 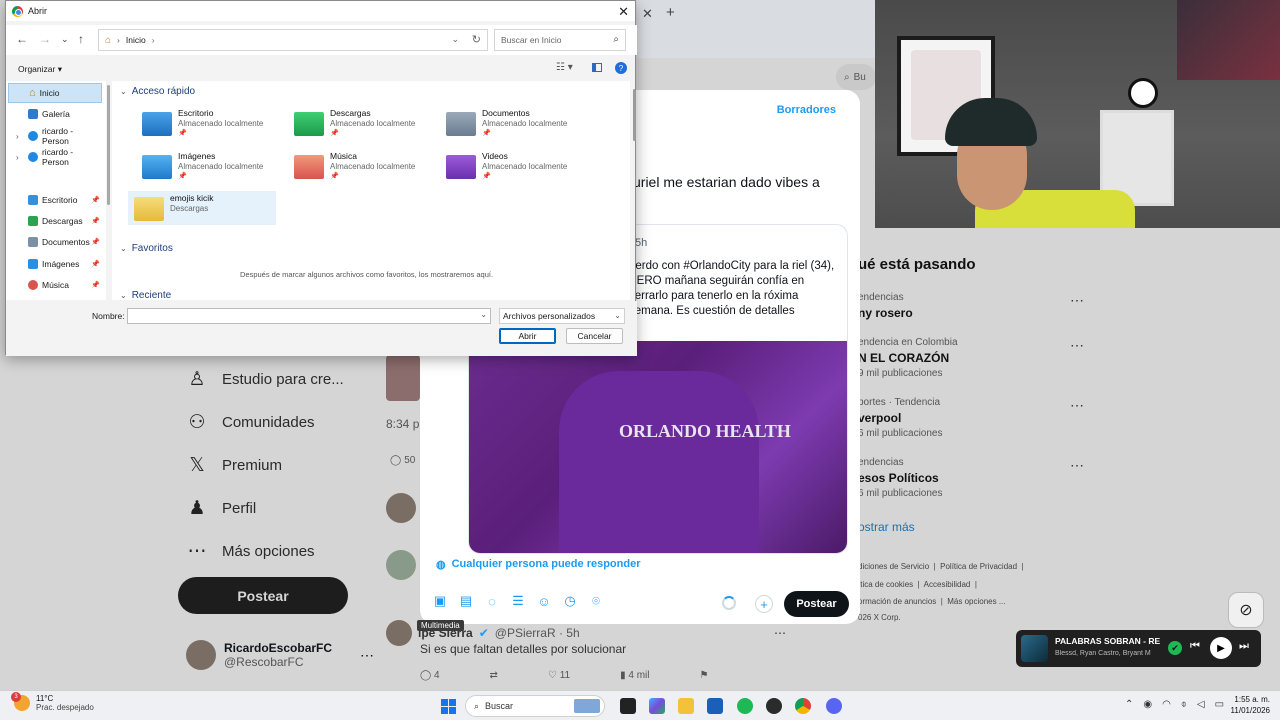 What do you see at coordinates (803, 706) in the screenshot?
I see `chrome-icon` at bounding box center [803, 706].